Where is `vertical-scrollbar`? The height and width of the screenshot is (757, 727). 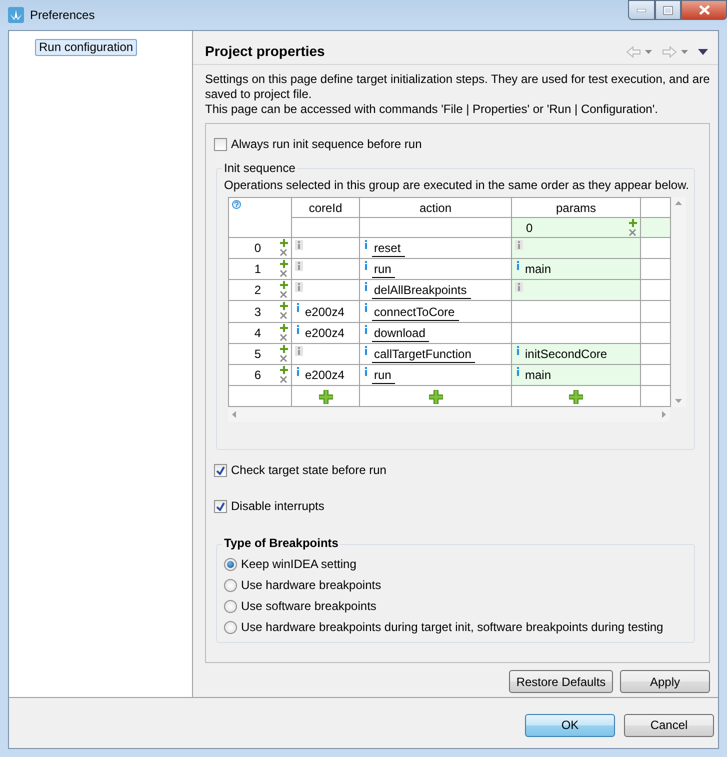
vertical-scrollbar is located at coordinates (678, 302).